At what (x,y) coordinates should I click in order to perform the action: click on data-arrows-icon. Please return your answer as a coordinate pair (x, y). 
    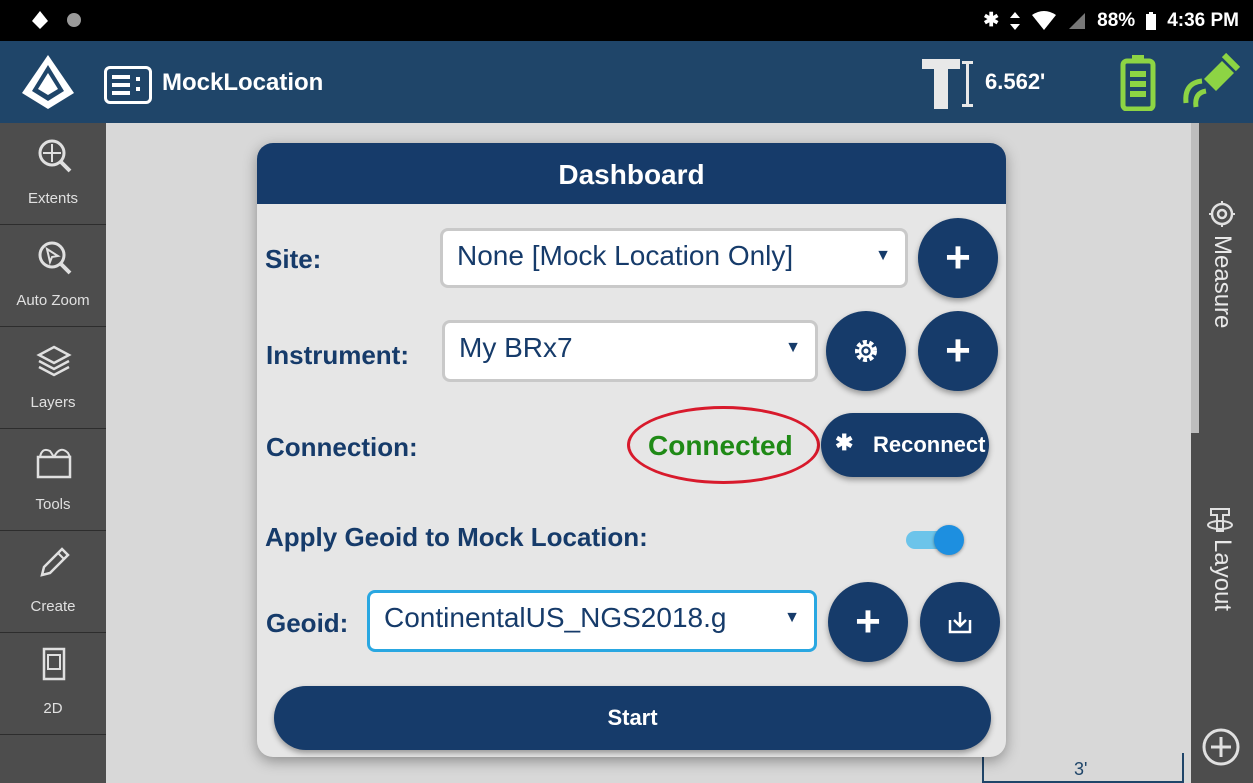
    Looking at the image, I should click on (1015, 20).